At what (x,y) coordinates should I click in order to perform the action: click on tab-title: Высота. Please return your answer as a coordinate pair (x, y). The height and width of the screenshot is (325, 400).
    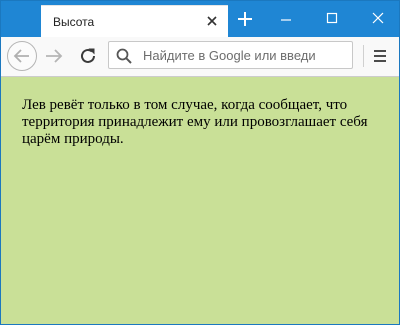
    Looking at the image, I should click on (74, 22).